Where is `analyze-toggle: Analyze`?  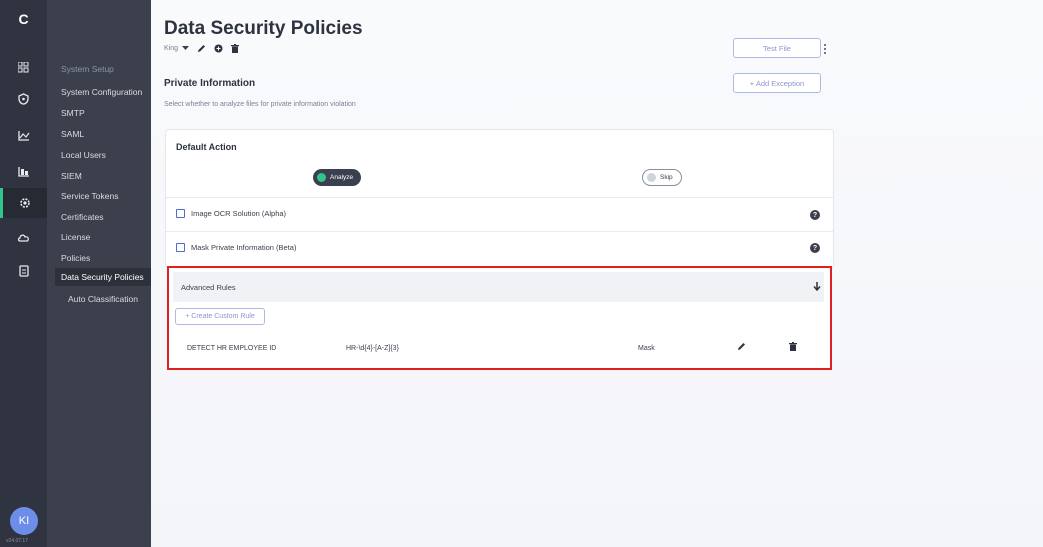 analyze-toggle: Analyze is located at coordinates (337, 177).